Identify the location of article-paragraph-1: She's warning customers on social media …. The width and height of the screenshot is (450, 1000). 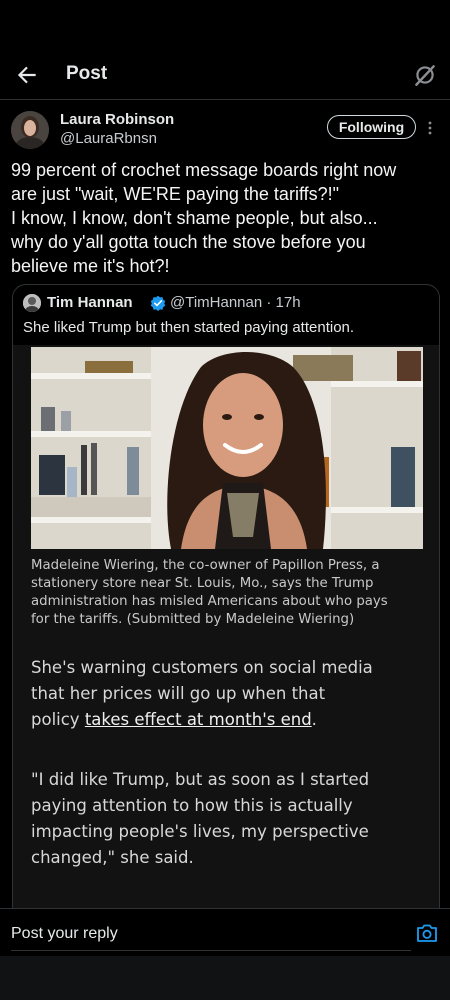
(231, 694).